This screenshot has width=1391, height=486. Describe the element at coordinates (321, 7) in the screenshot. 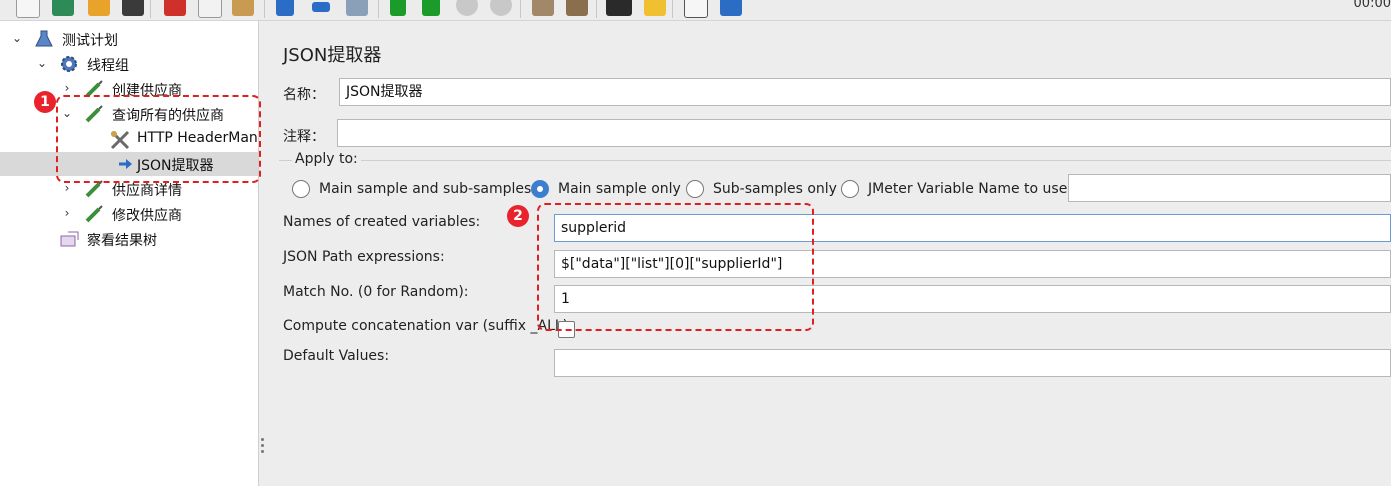

I see `collapse-icon` at that location.